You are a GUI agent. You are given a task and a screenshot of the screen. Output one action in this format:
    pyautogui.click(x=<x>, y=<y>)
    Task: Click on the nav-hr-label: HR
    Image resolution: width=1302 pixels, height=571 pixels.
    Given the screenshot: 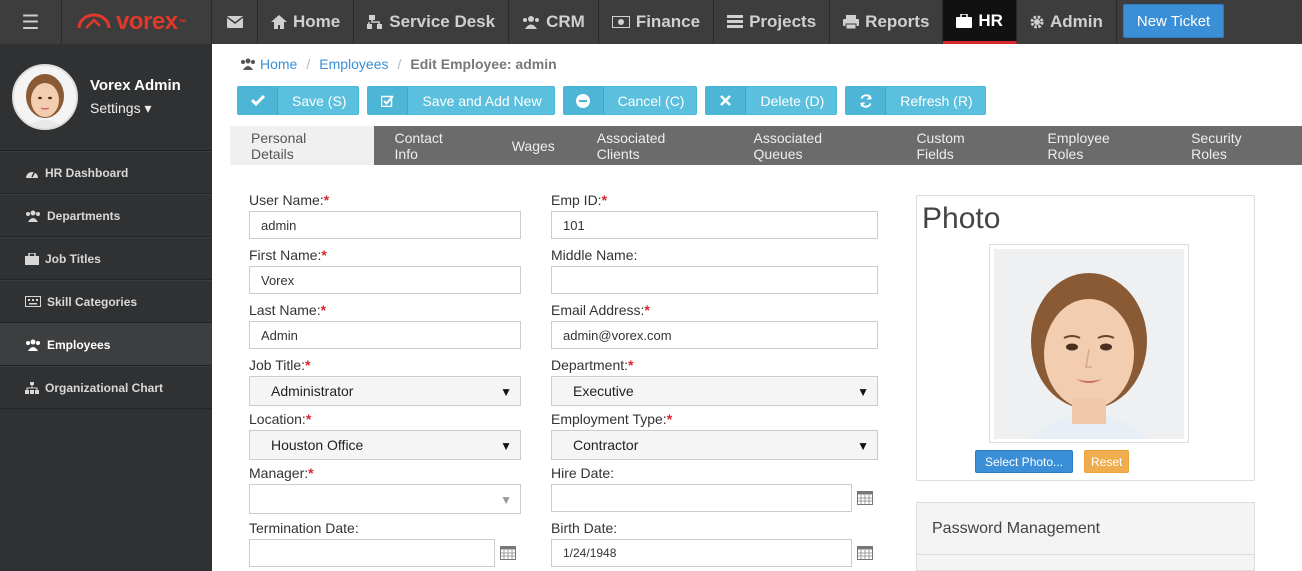 What is the action you would take?
    pyautogui.click(x=990, y=20)
    